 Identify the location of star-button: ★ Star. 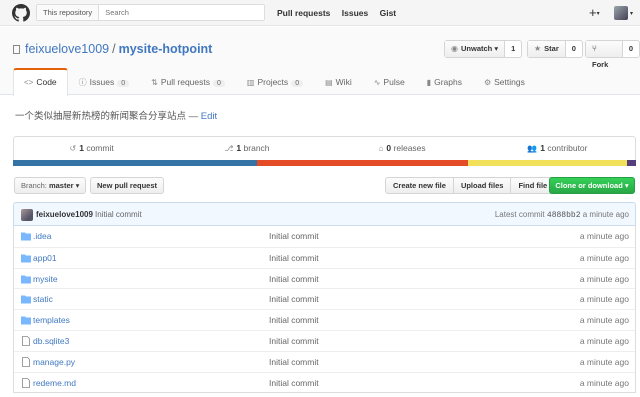
(547, 49).